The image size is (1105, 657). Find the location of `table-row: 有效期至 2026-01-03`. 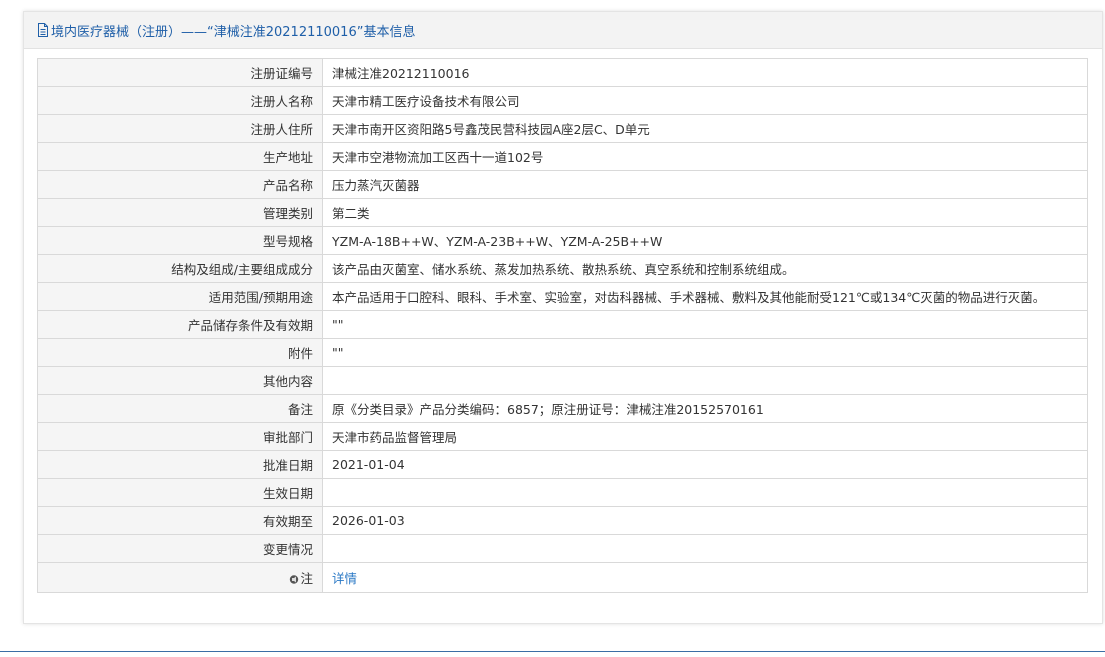

table-row: 有效期至 2026-01-03 is located at coordinates (562, 520).